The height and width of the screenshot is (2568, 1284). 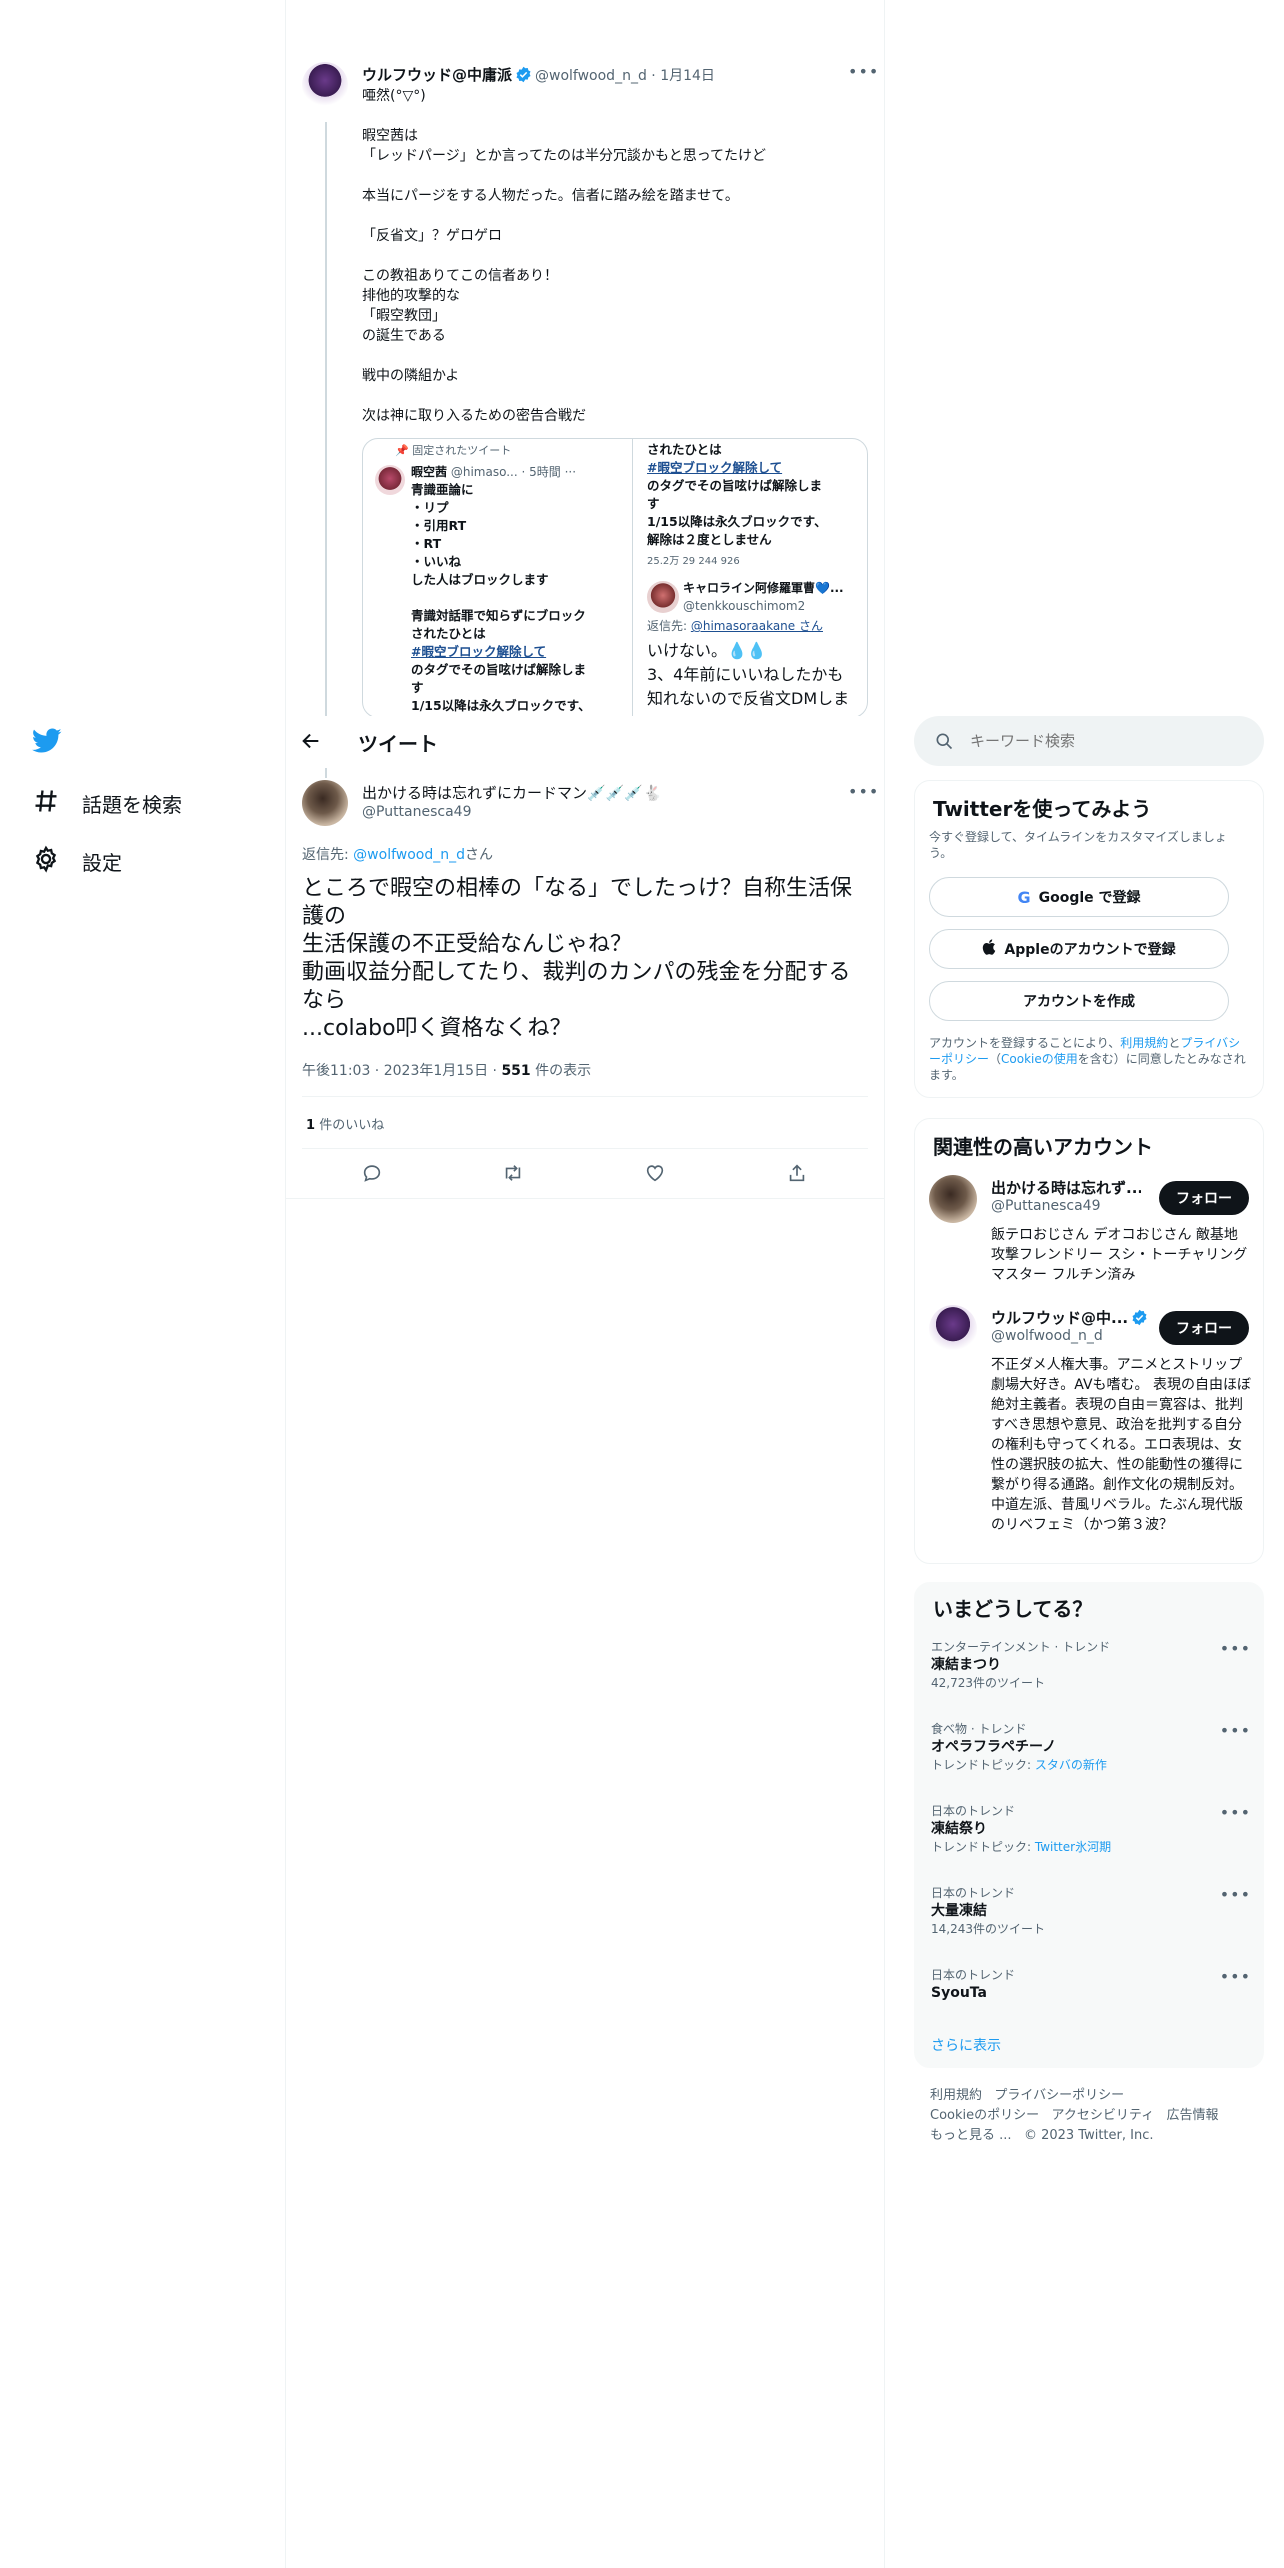 I want to click on tweet-time: 午後11:03, so click(x=336, y=1071).